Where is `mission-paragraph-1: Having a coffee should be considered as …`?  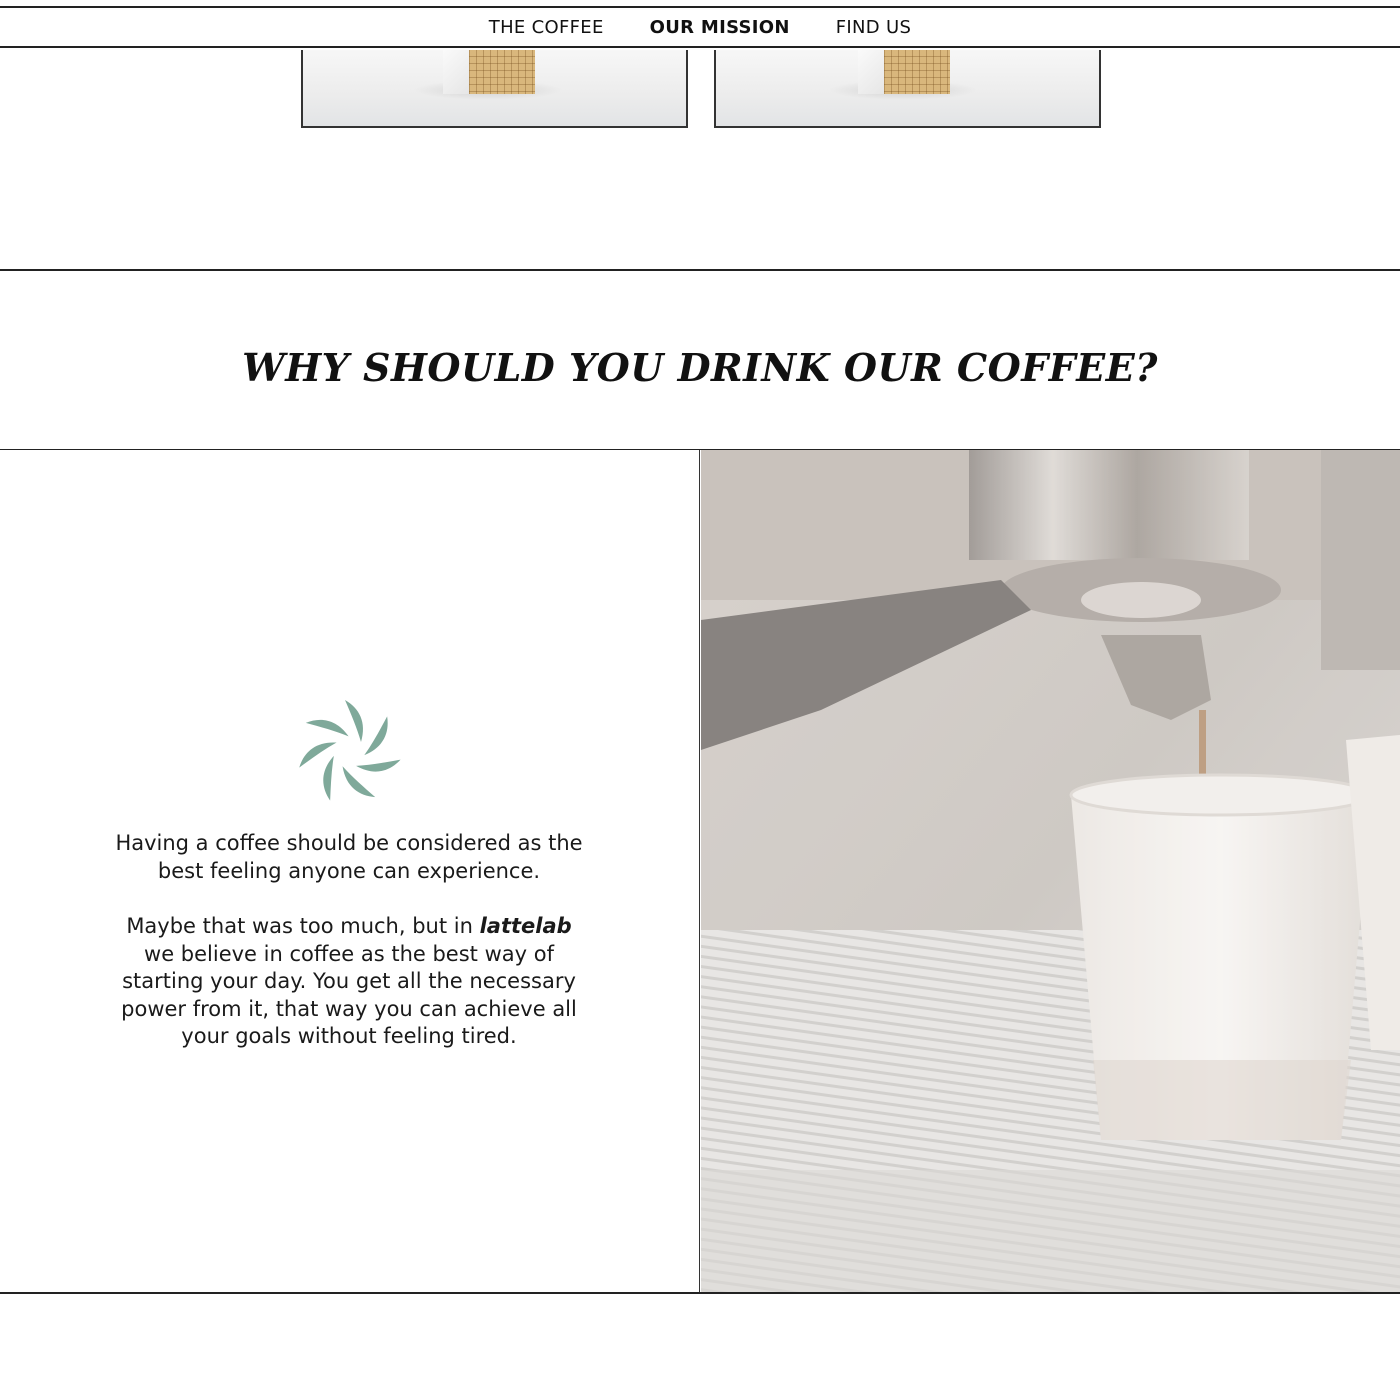
mission-paragraph-1: Having a coffee should be considered as … is located at coordinates (349, 857).